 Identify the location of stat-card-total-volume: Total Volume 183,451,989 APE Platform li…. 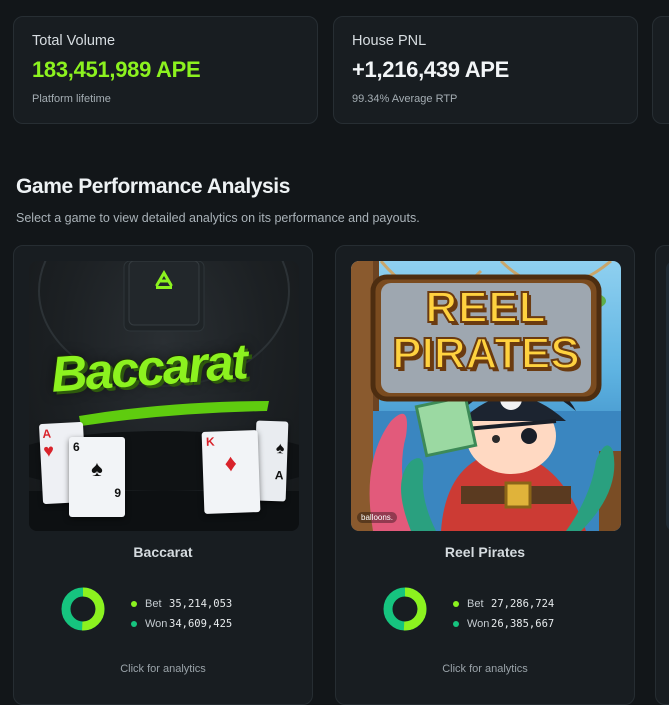
(165, 70).